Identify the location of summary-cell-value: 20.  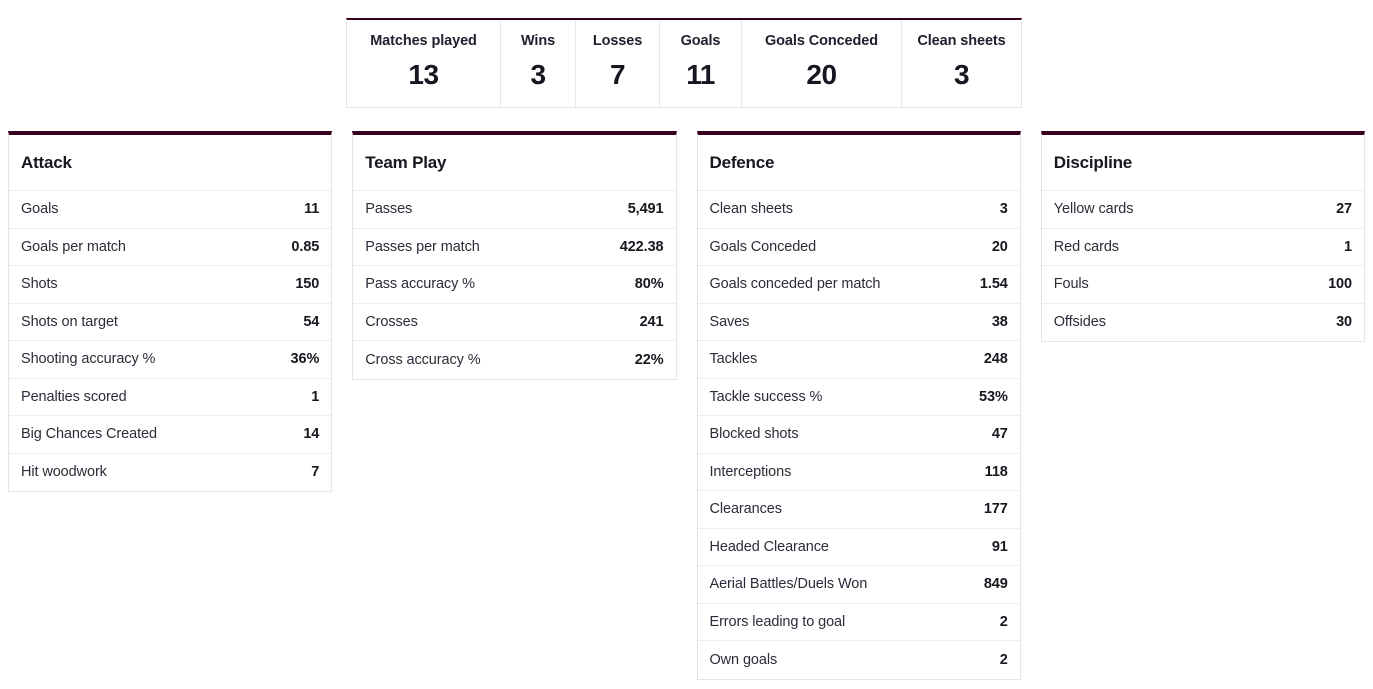
(821, 74).